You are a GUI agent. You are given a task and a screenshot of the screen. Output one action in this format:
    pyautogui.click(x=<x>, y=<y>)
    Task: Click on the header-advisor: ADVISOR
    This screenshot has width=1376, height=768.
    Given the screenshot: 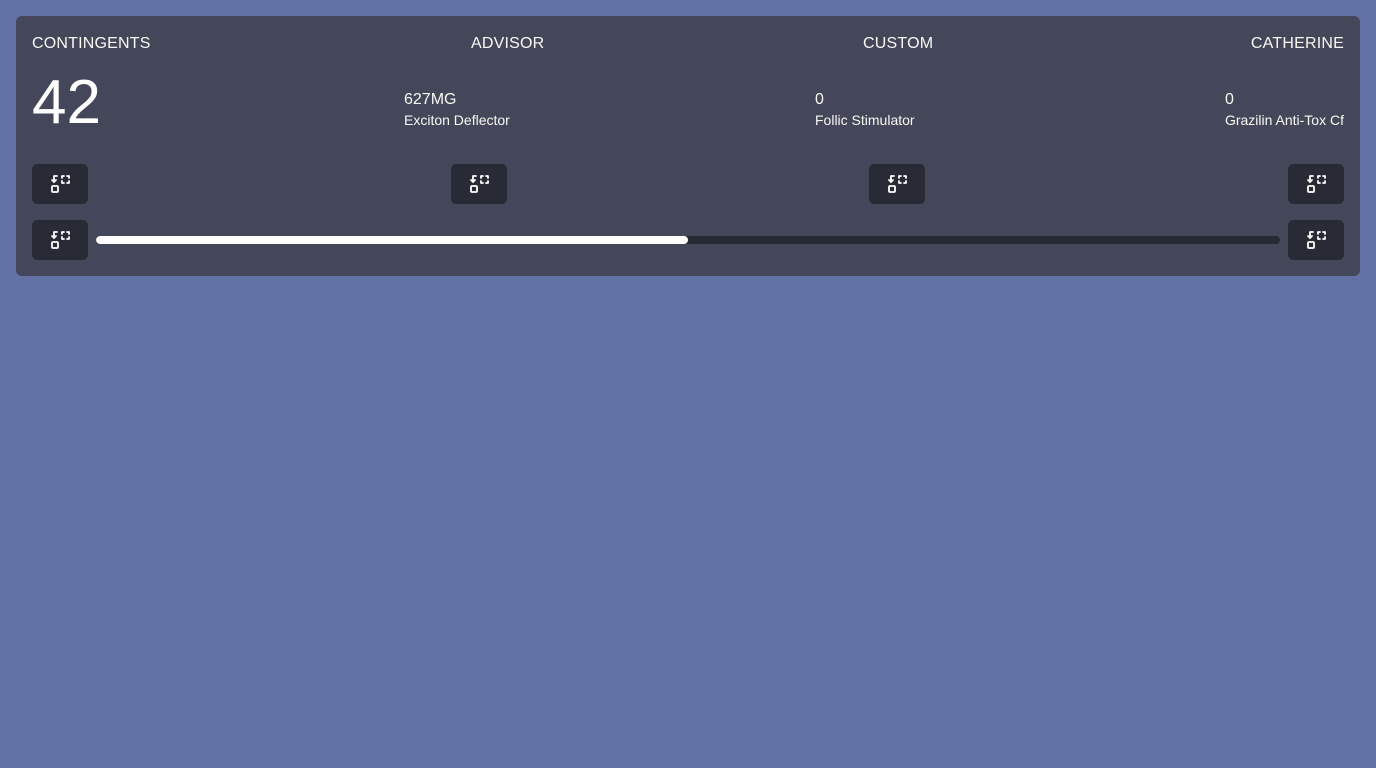 What is the action you would take?
    pyautogui.click(x=508, y=43)
    